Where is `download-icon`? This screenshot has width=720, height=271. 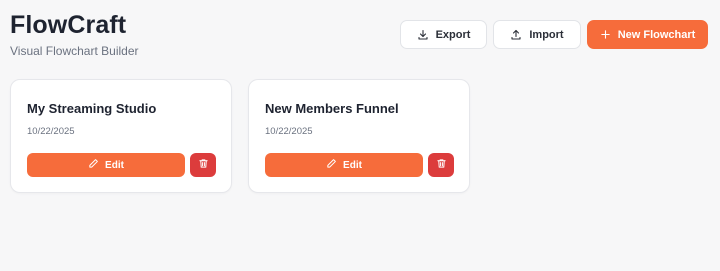 download-icon is located at coordinates (423, 35).